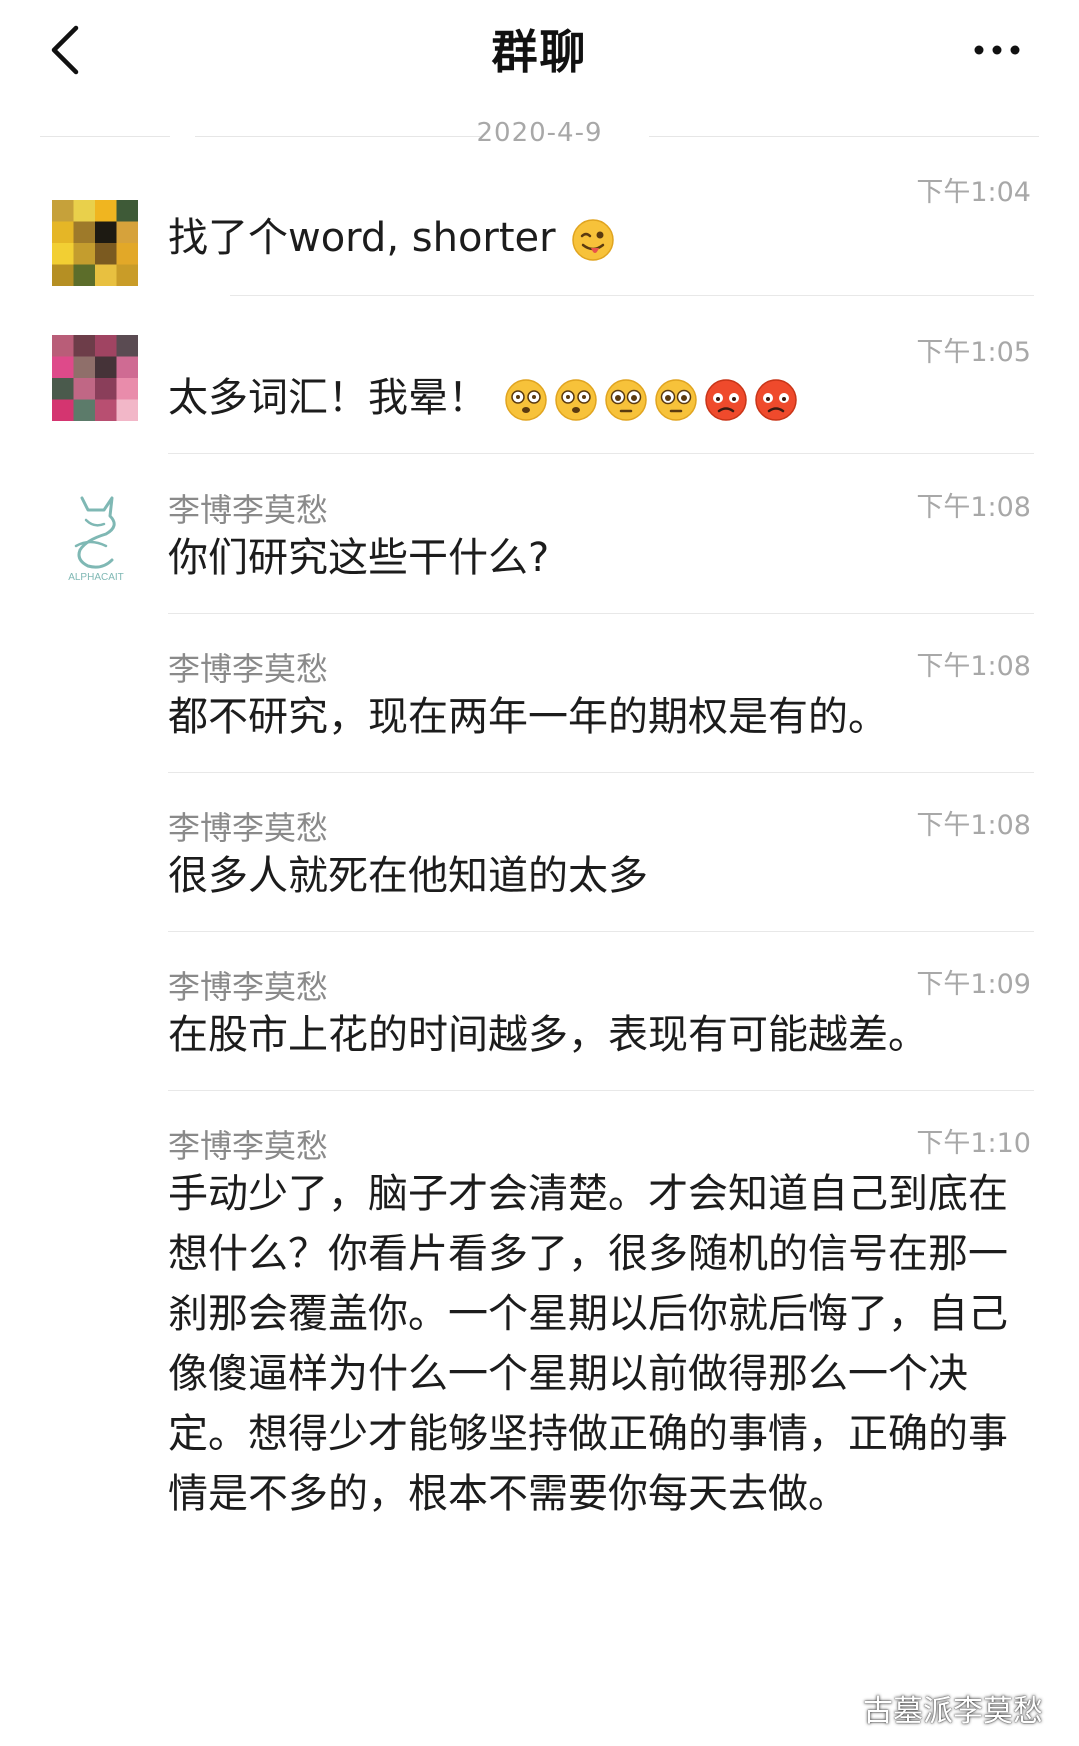 This screenshot has height=1746, width=1079. What do you see at coordinates (96, 577) in the screenshot?
I see `avatar-logo-text: ALPHACAIT` at bounding box center [96, 577].